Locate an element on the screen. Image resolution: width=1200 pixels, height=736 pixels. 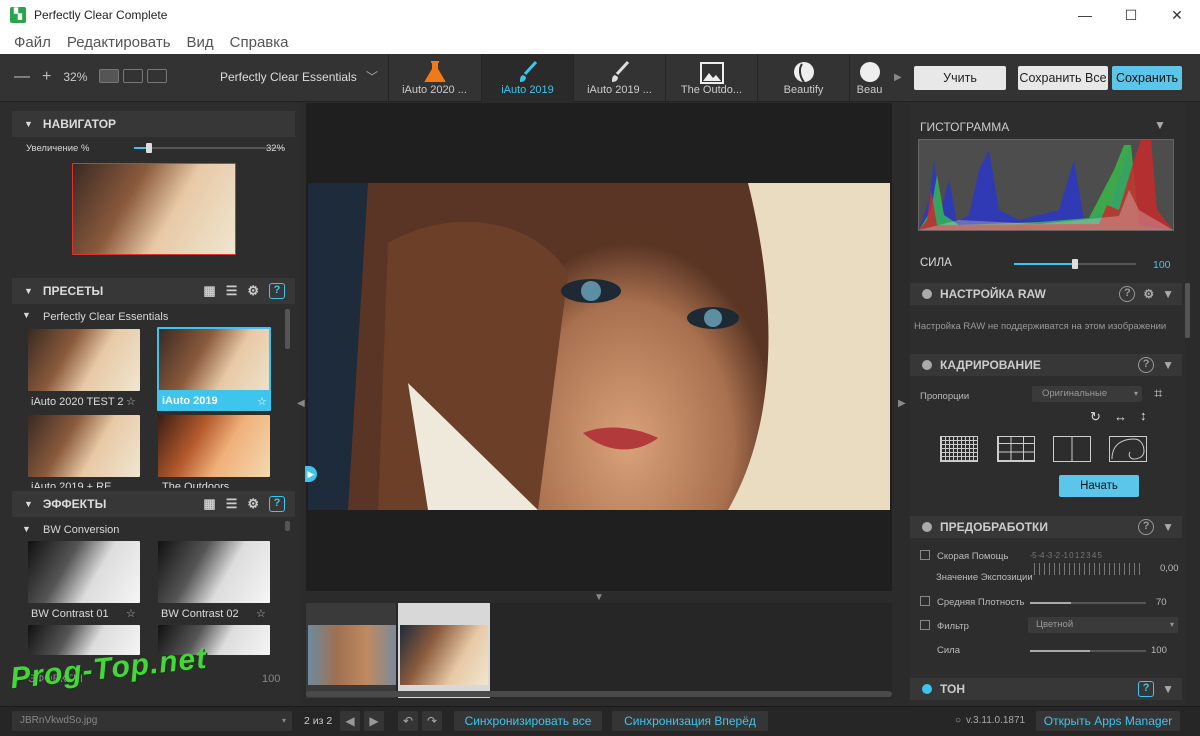
preset-group-select: Perfectly Clear Essentials is located at coordinates (288, 77).